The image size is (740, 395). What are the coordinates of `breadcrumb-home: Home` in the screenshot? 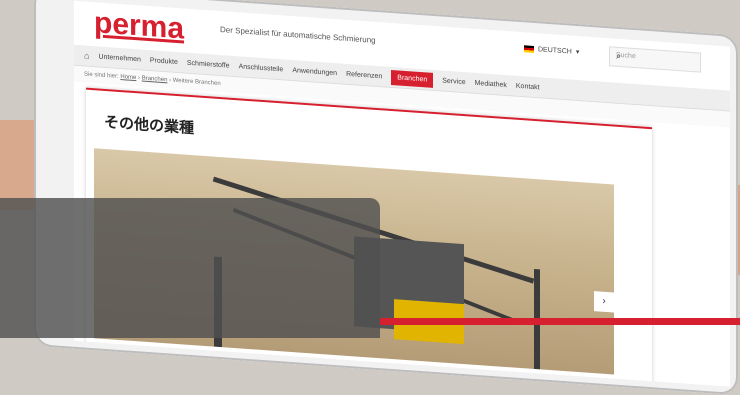 It's located at (128, 77).